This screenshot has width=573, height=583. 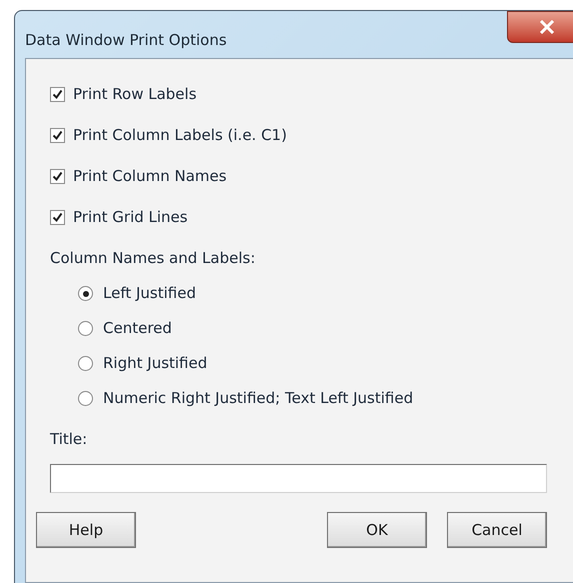 What do you see at coordinates (547, 27) in the screenshot?
I see `close-icon` at bounding box center [547, 27].